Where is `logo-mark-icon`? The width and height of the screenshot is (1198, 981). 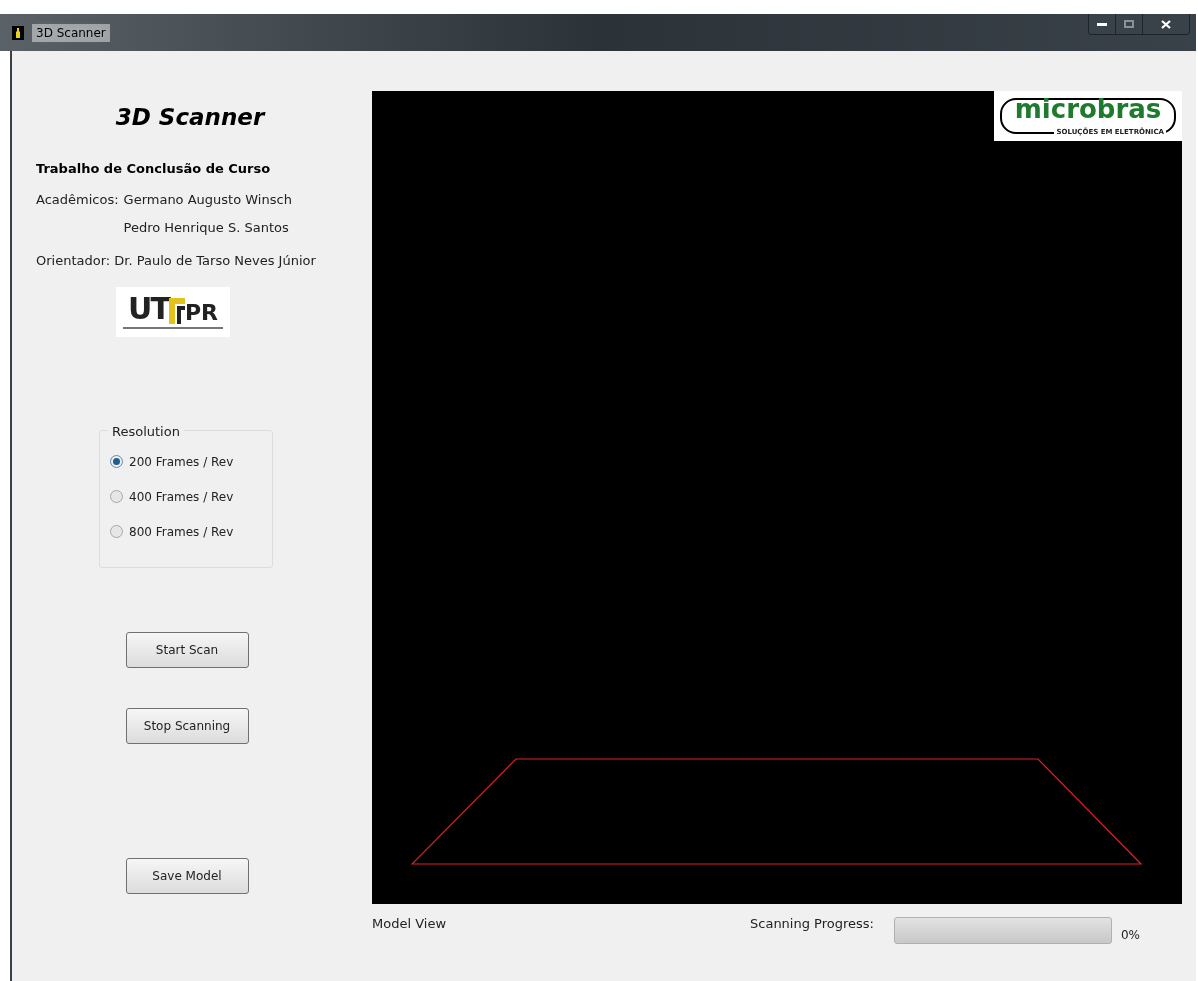 logo-mark-icon is located at coordinates (176, 311).